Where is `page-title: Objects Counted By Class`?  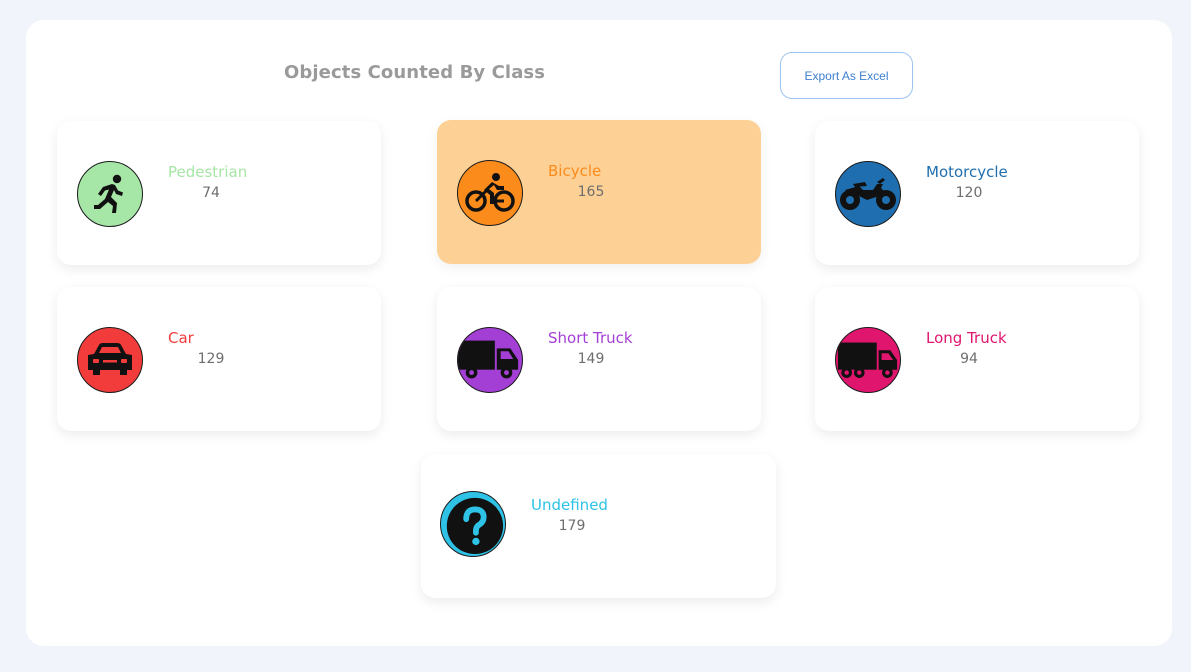 page-title: Objects Counted By Class is located at coordinates (415, 72).